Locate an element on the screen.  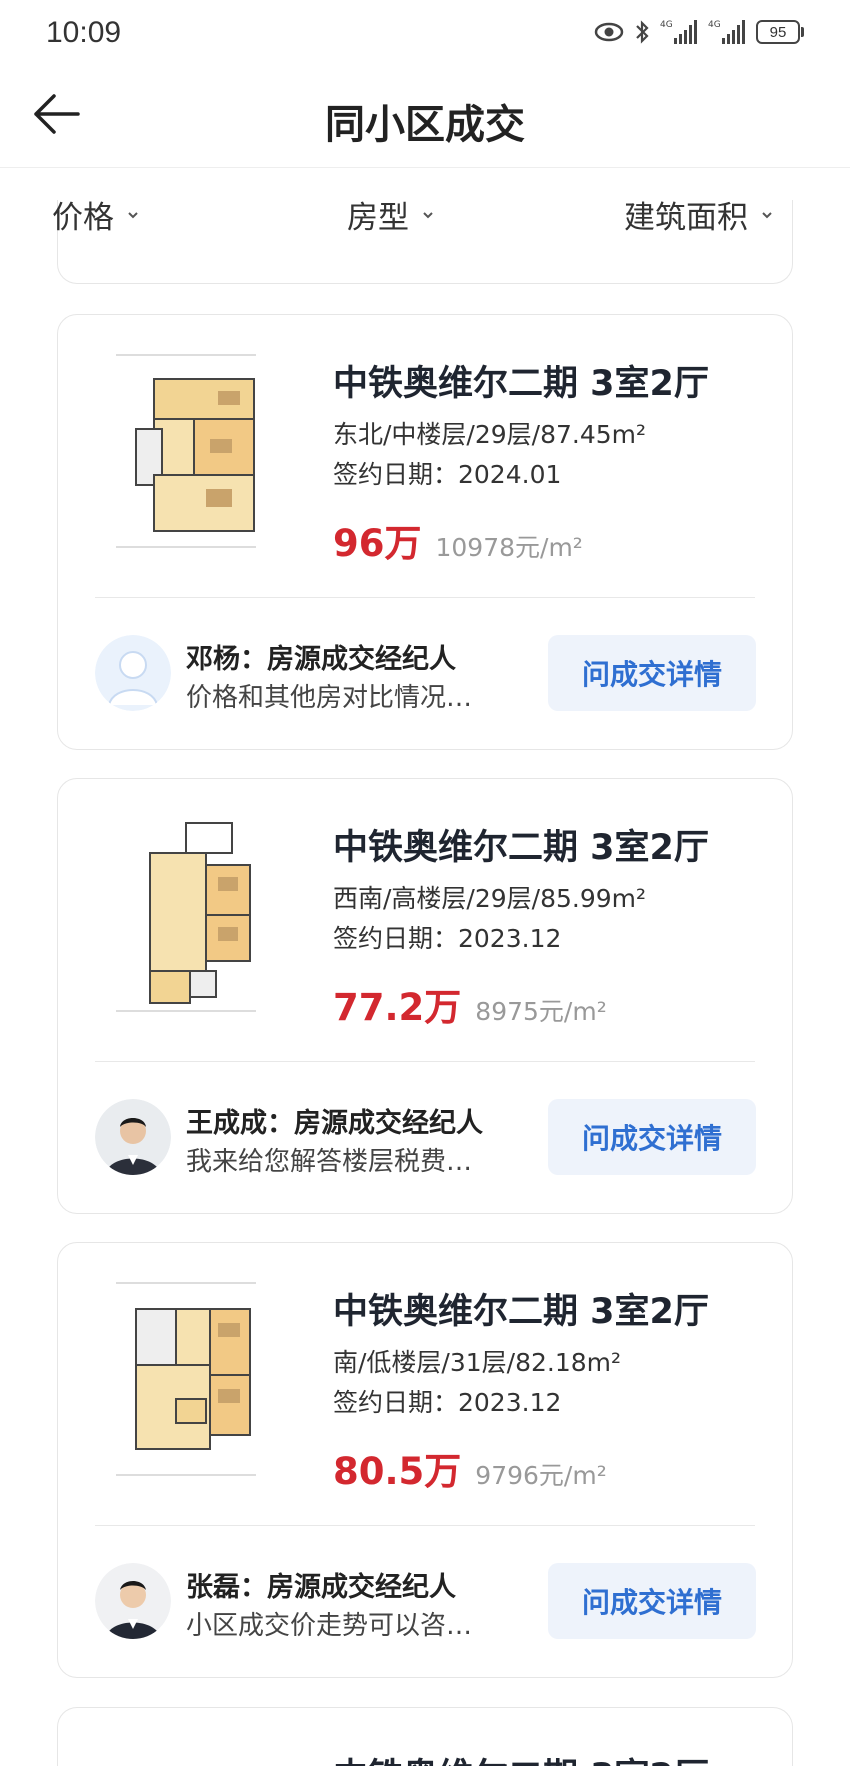
filter-bar: 价格 房型 建筑面积 is located at coordinates (425, 216).